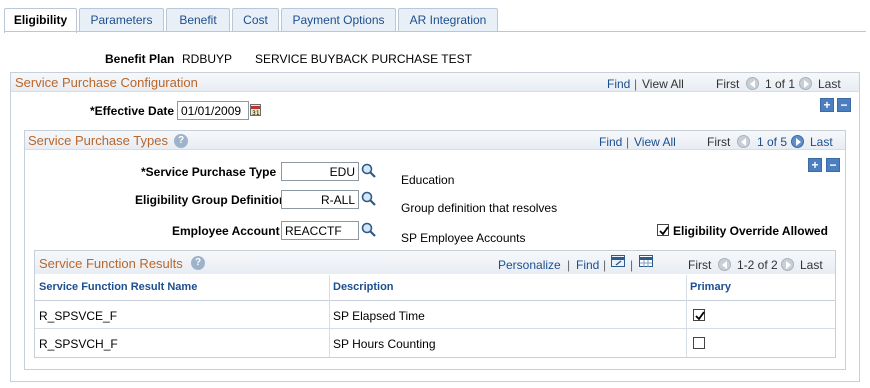 This screenshot has height=388, width=870. Describe the element at coordinates (78, 344) in the screenshot. I see `result-name-cell: R_SPSVCH_F` at that location.